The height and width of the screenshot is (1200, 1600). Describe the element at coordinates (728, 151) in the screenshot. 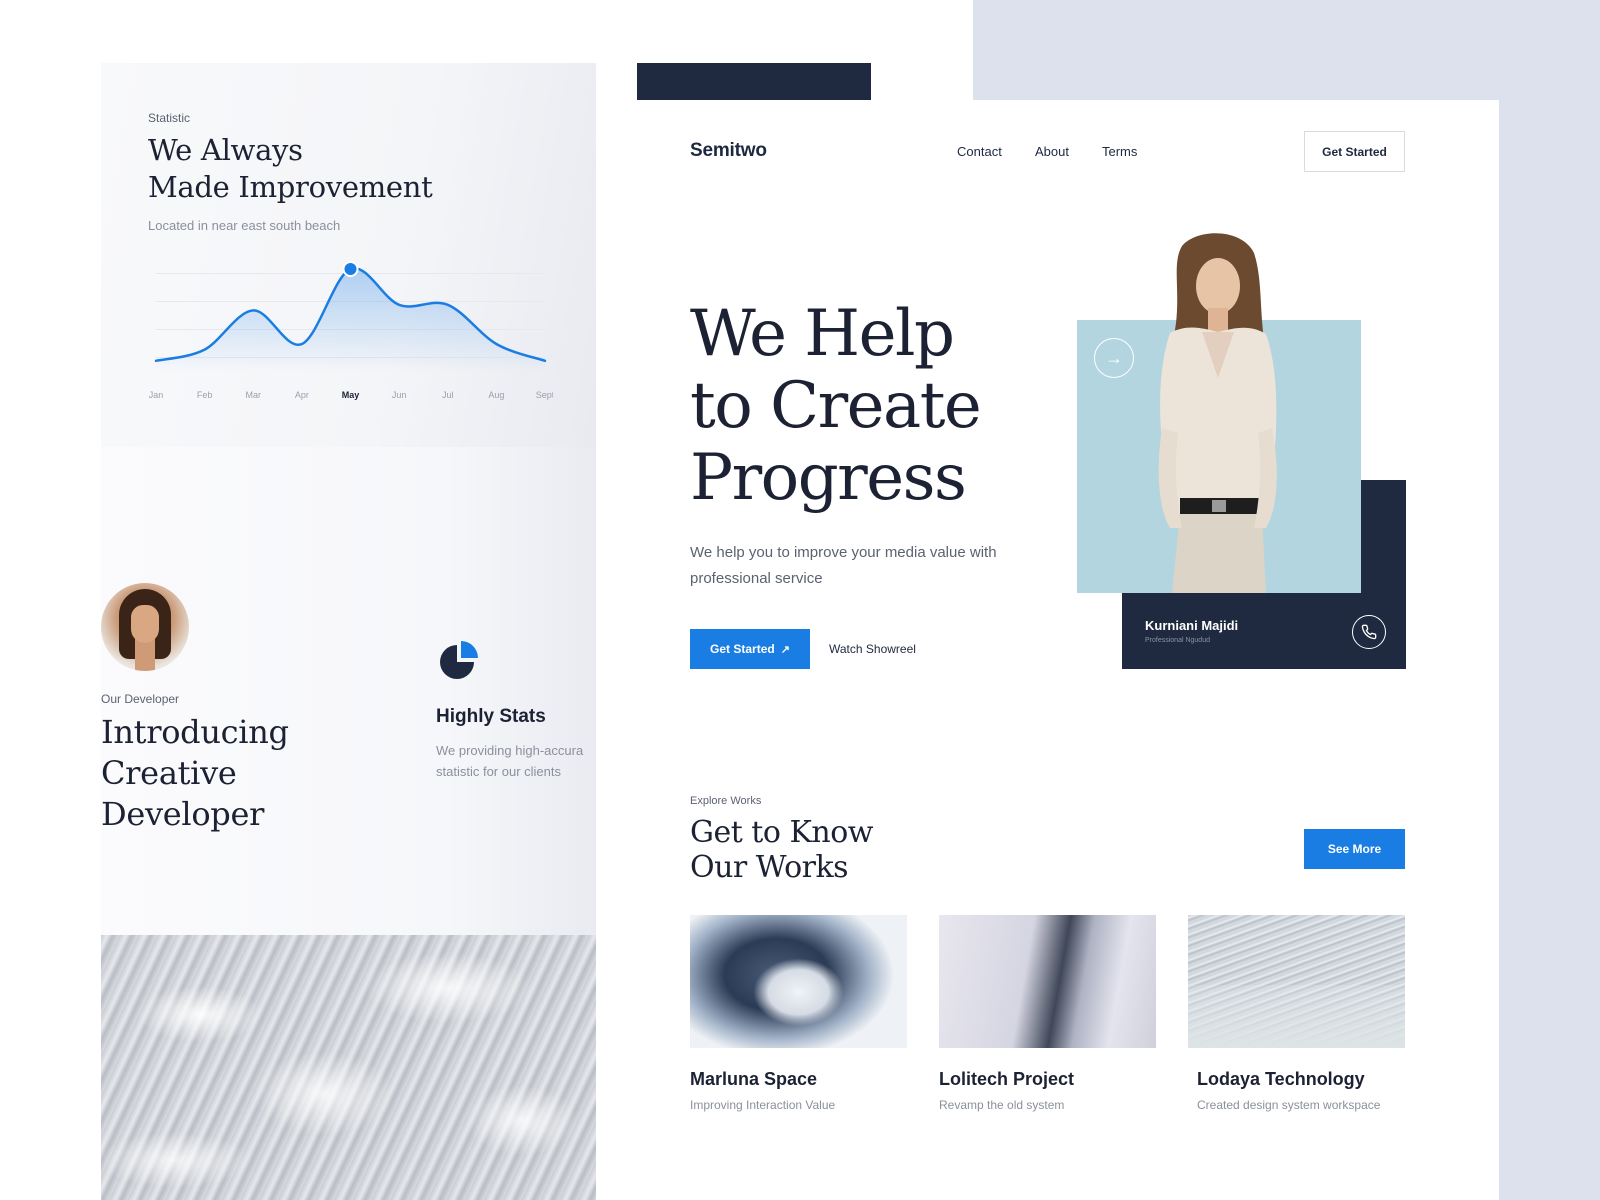

I see `brand-logo: Semitwo` at that location.